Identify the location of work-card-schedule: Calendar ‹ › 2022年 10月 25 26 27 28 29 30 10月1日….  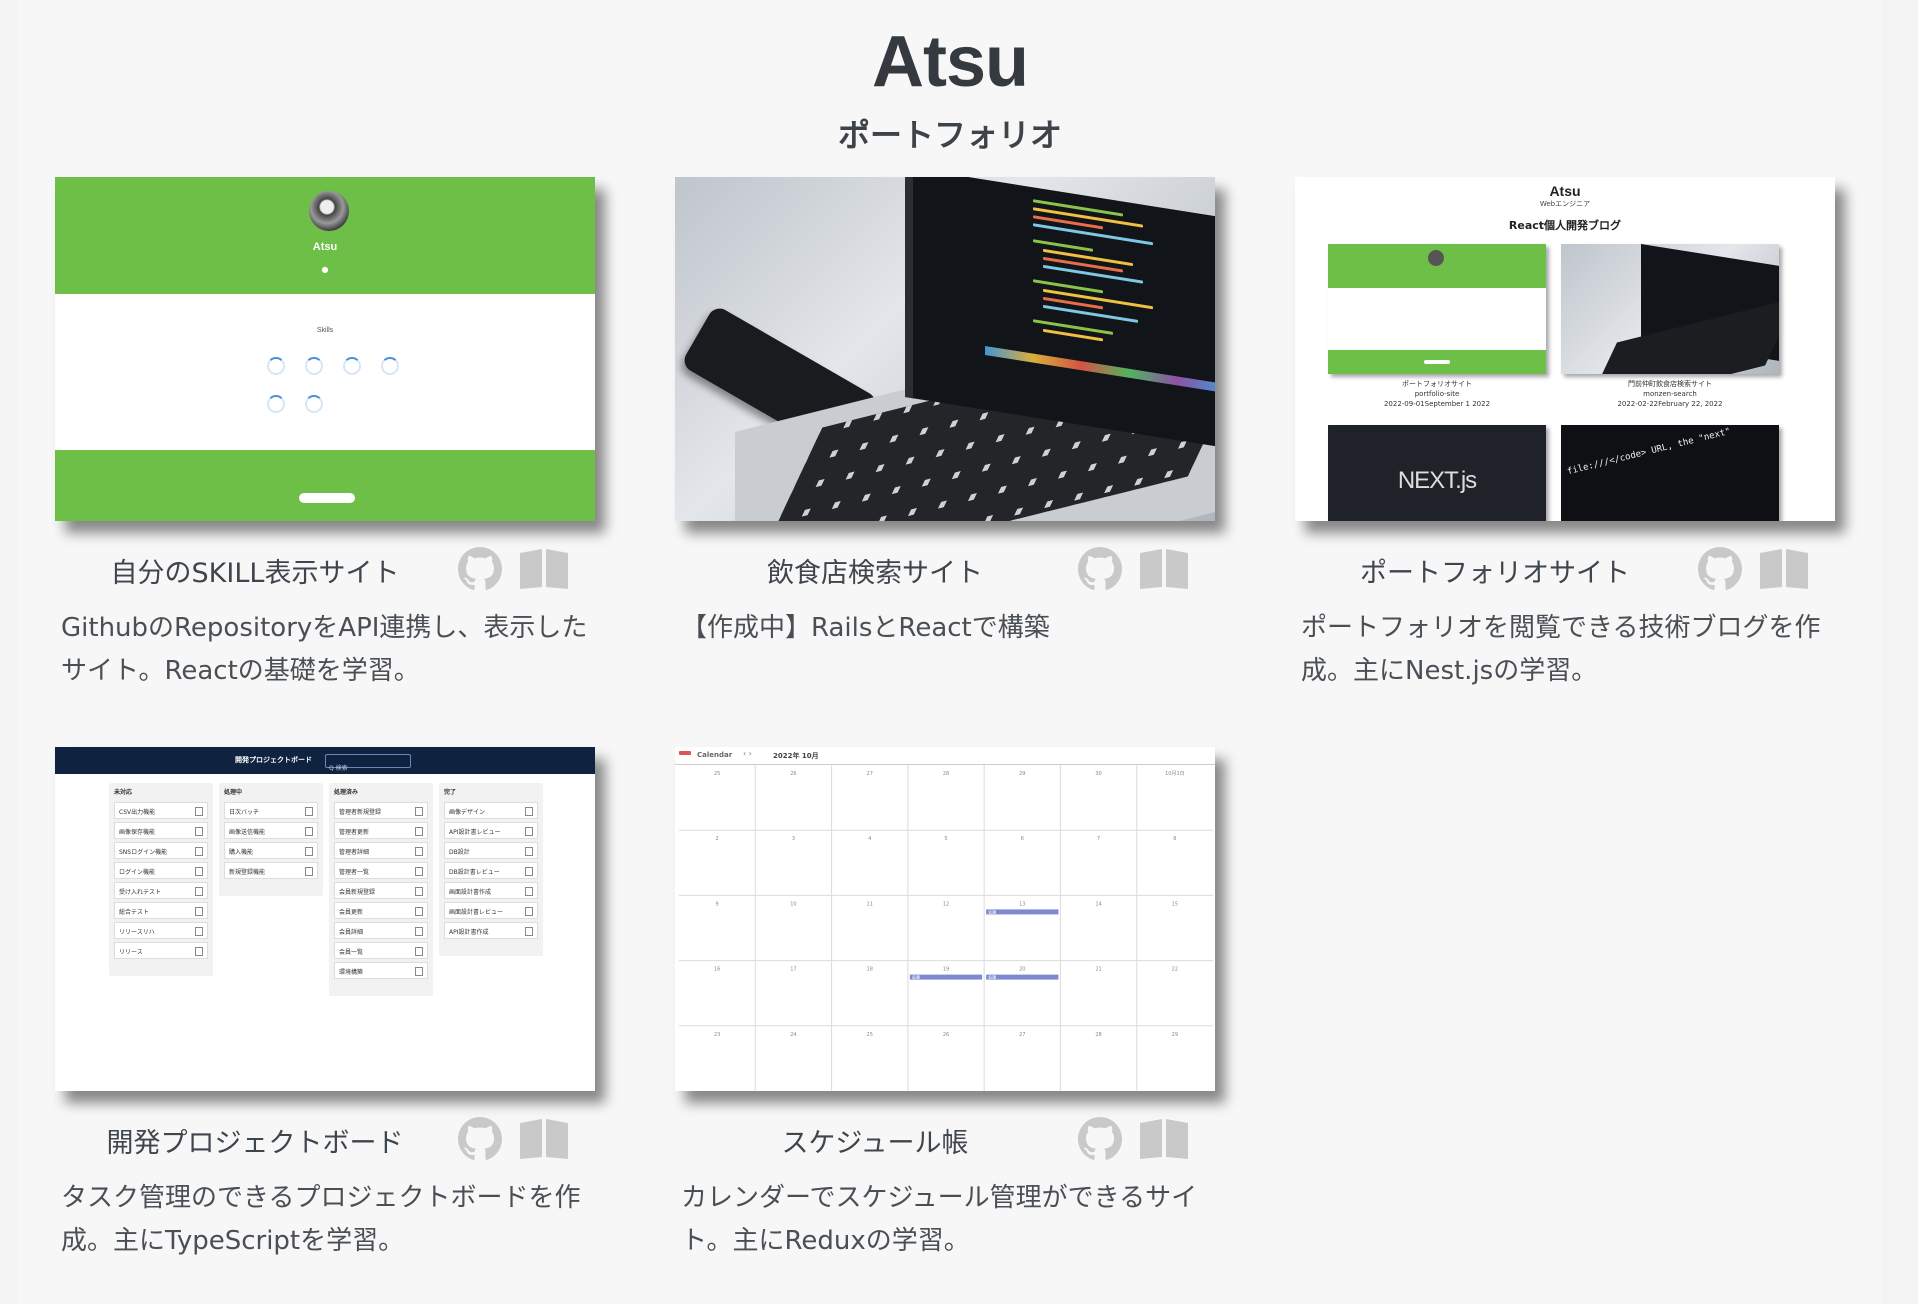
(926, 1005).